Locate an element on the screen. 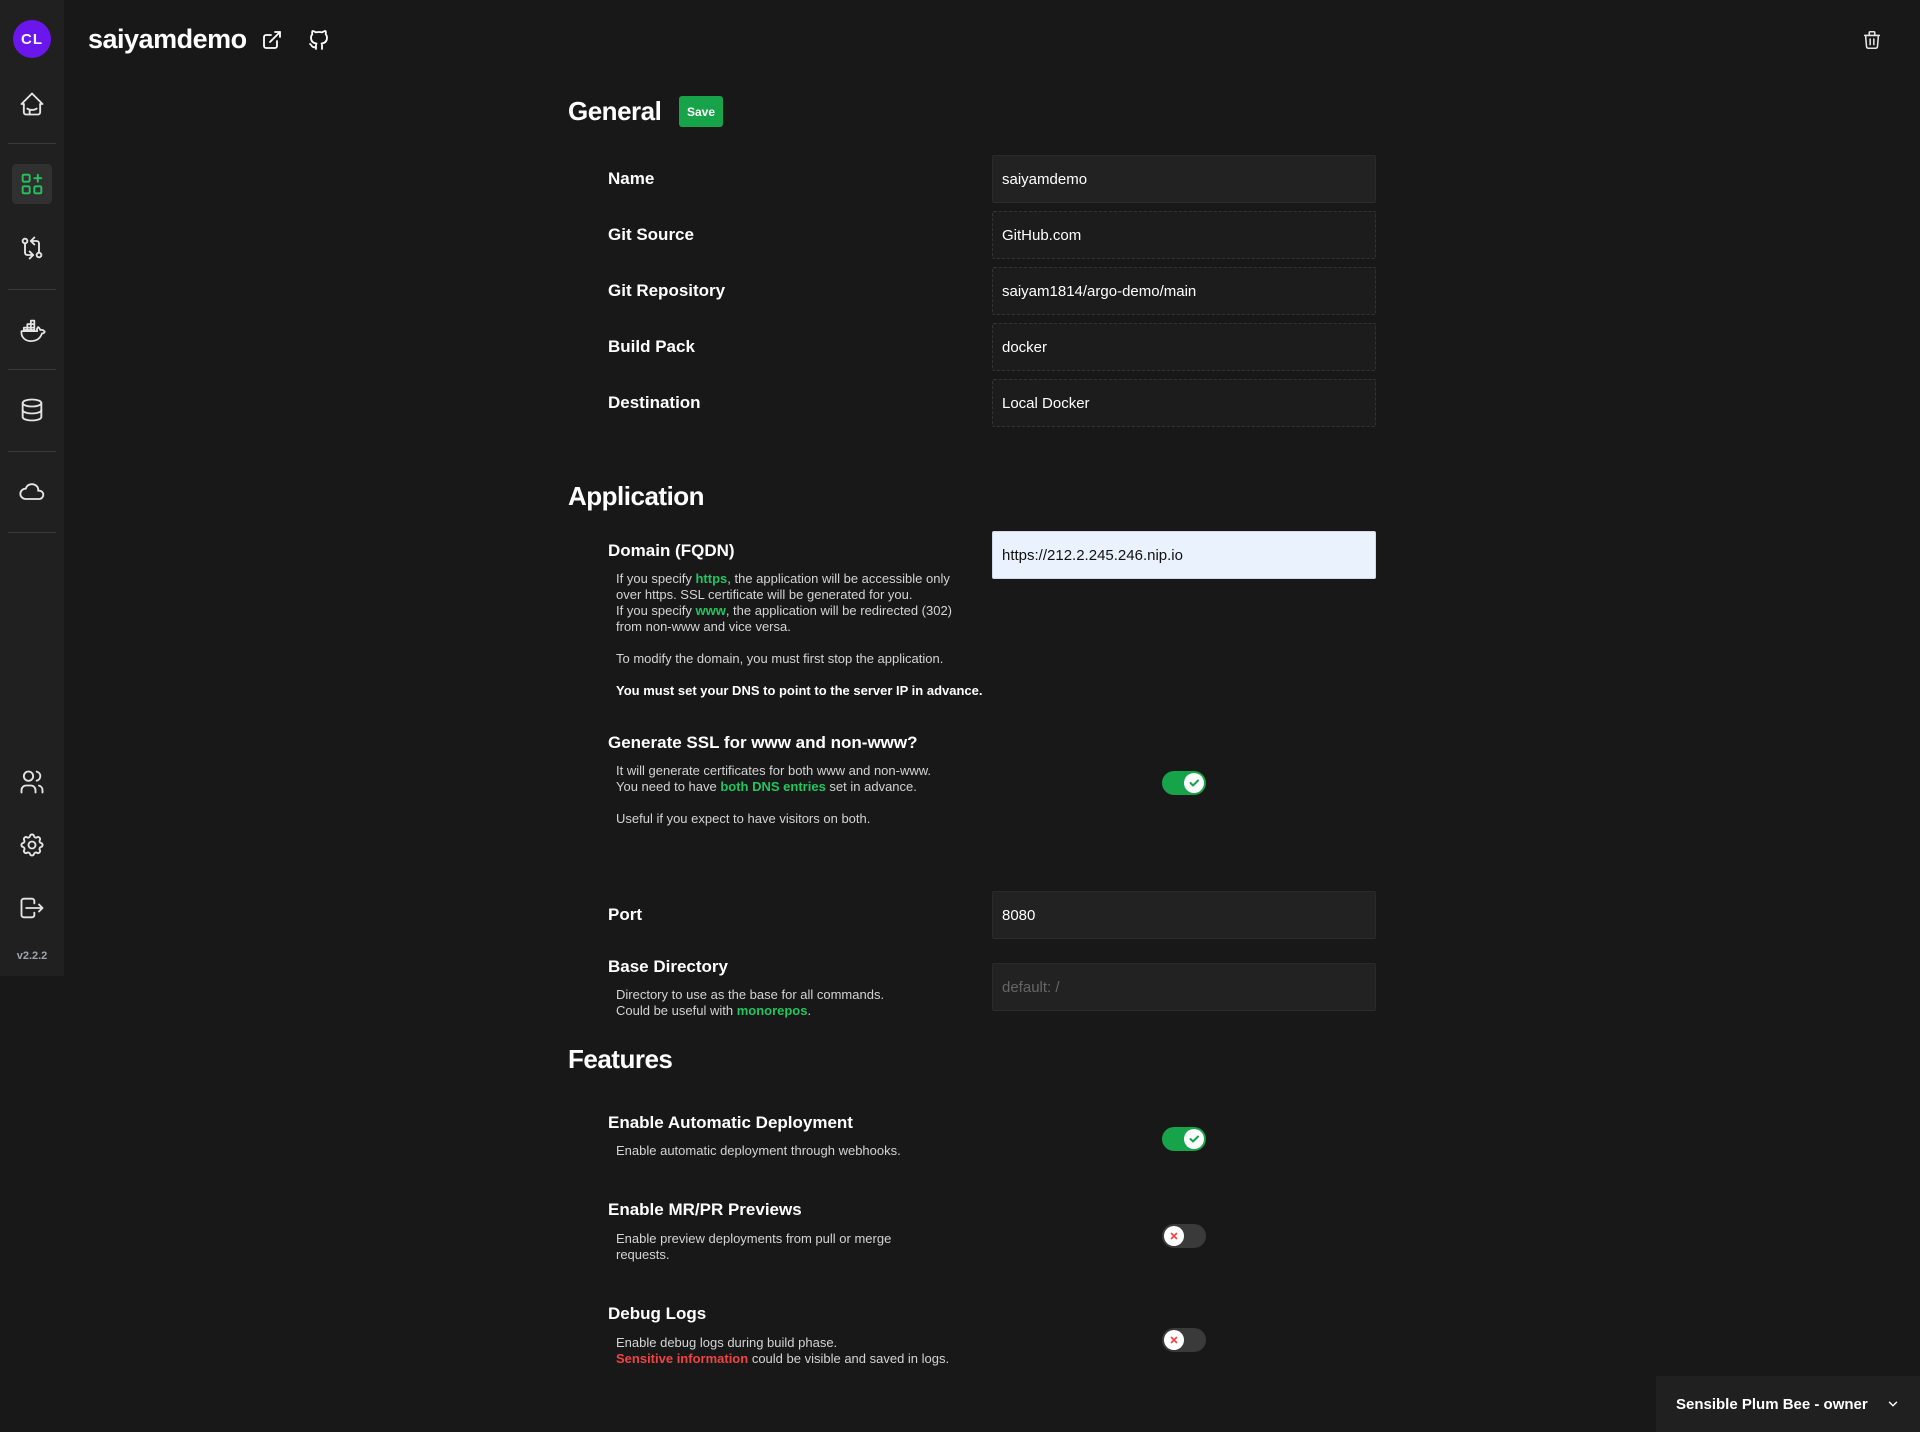 This screenshot has height=1432, width=1920. external-link-icon is located at coordinates (272, 40).